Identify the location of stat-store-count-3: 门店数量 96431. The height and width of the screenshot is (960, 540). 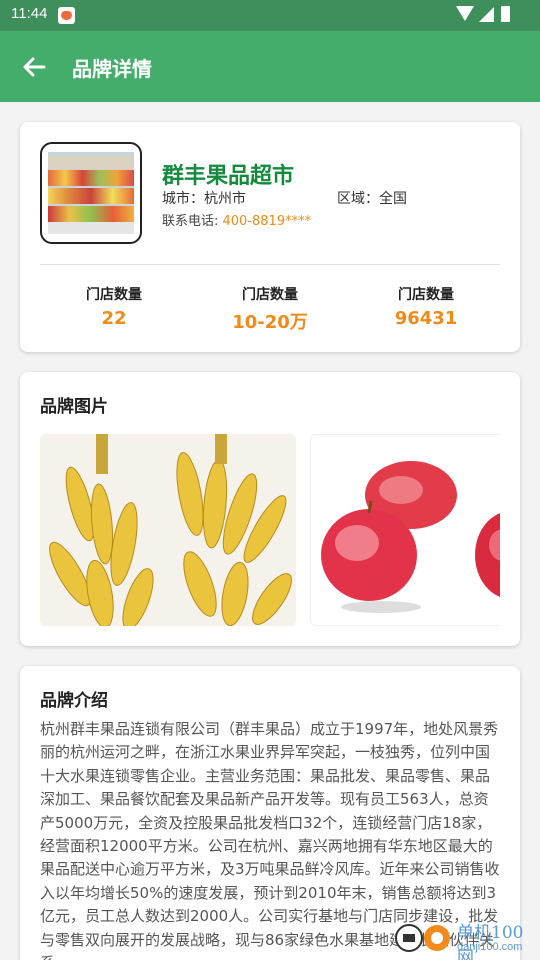
(426, 306).